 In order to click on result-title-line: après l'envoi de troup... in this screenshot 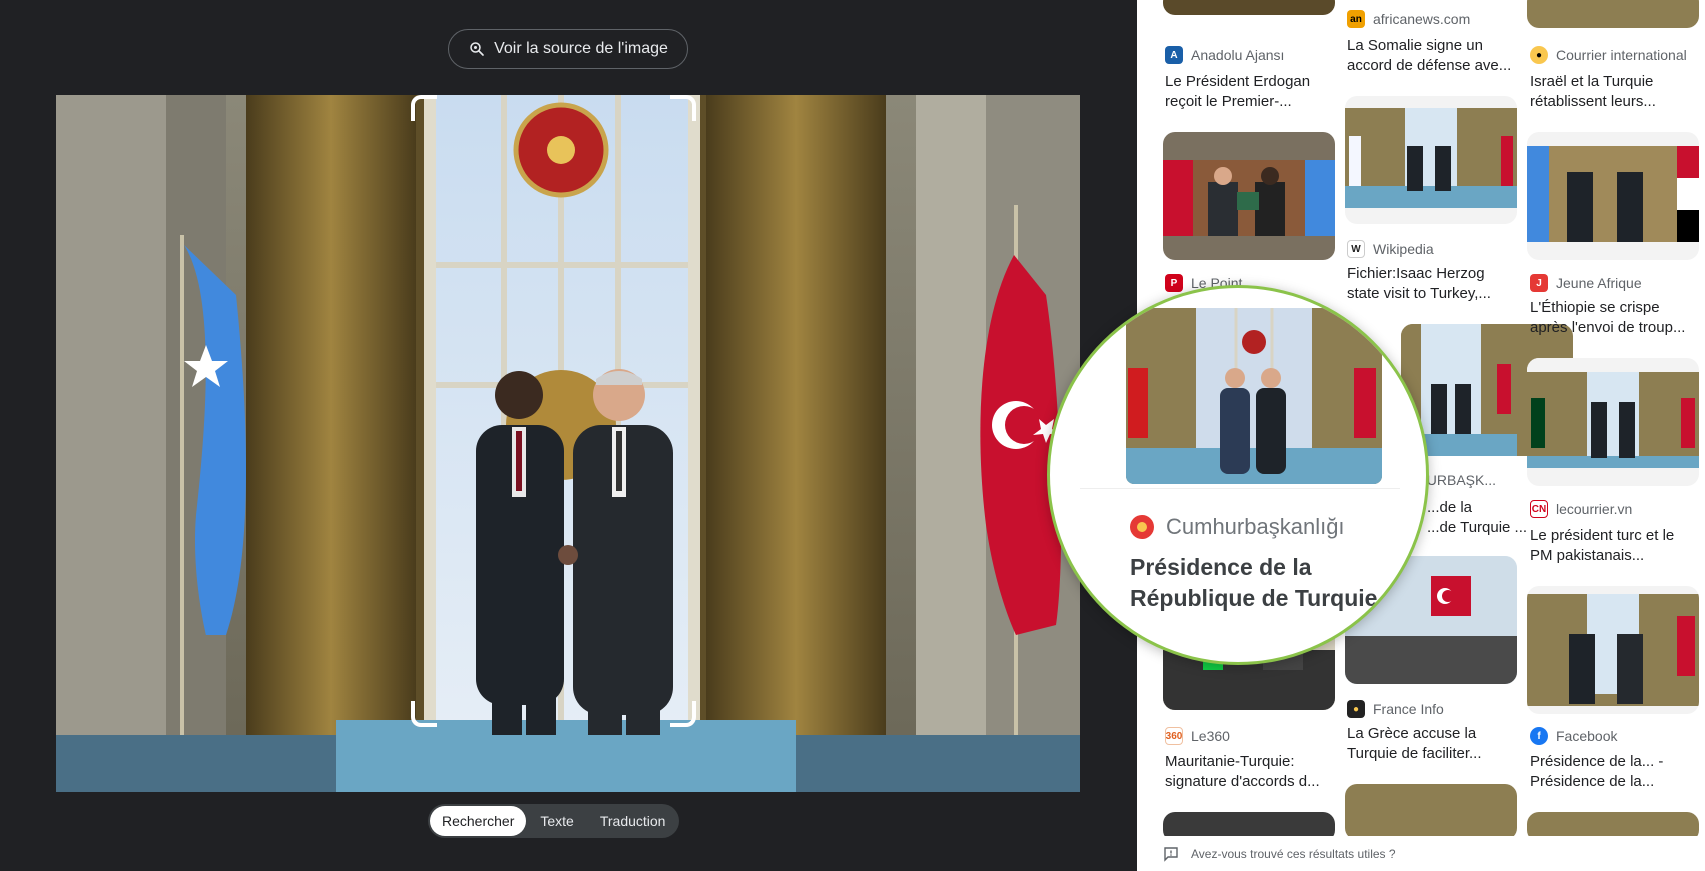, I will do `click(1608, 327)`.